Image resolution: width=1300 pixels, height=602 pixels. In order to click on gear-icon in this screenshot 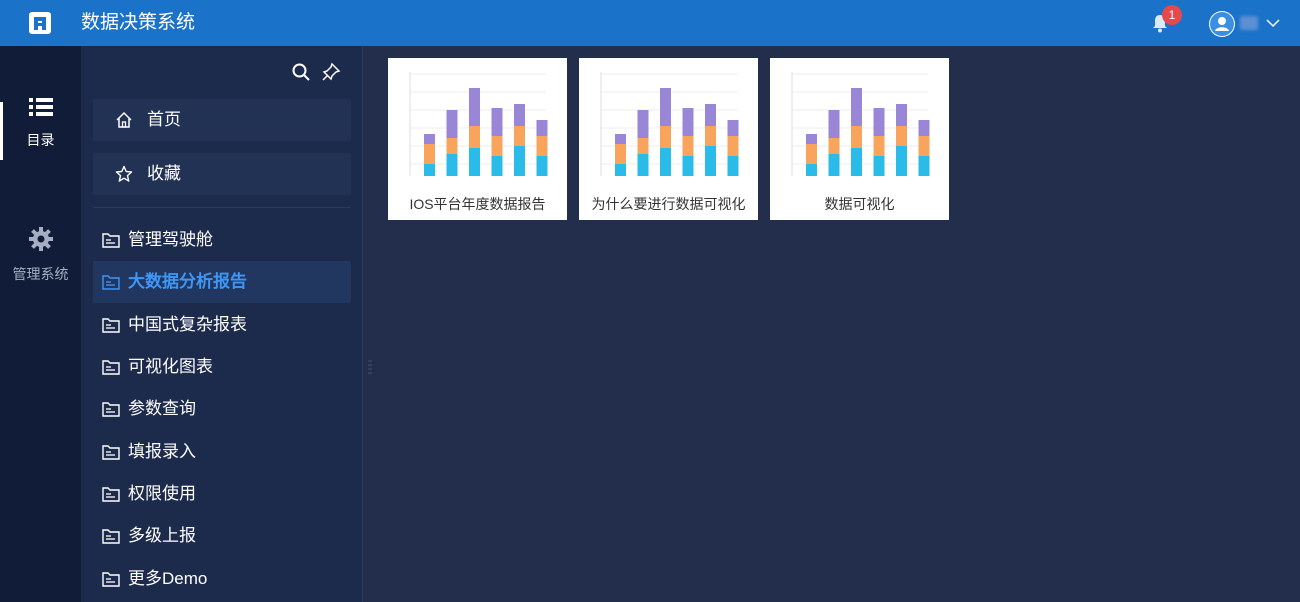, I will do `click(40, 239)`.